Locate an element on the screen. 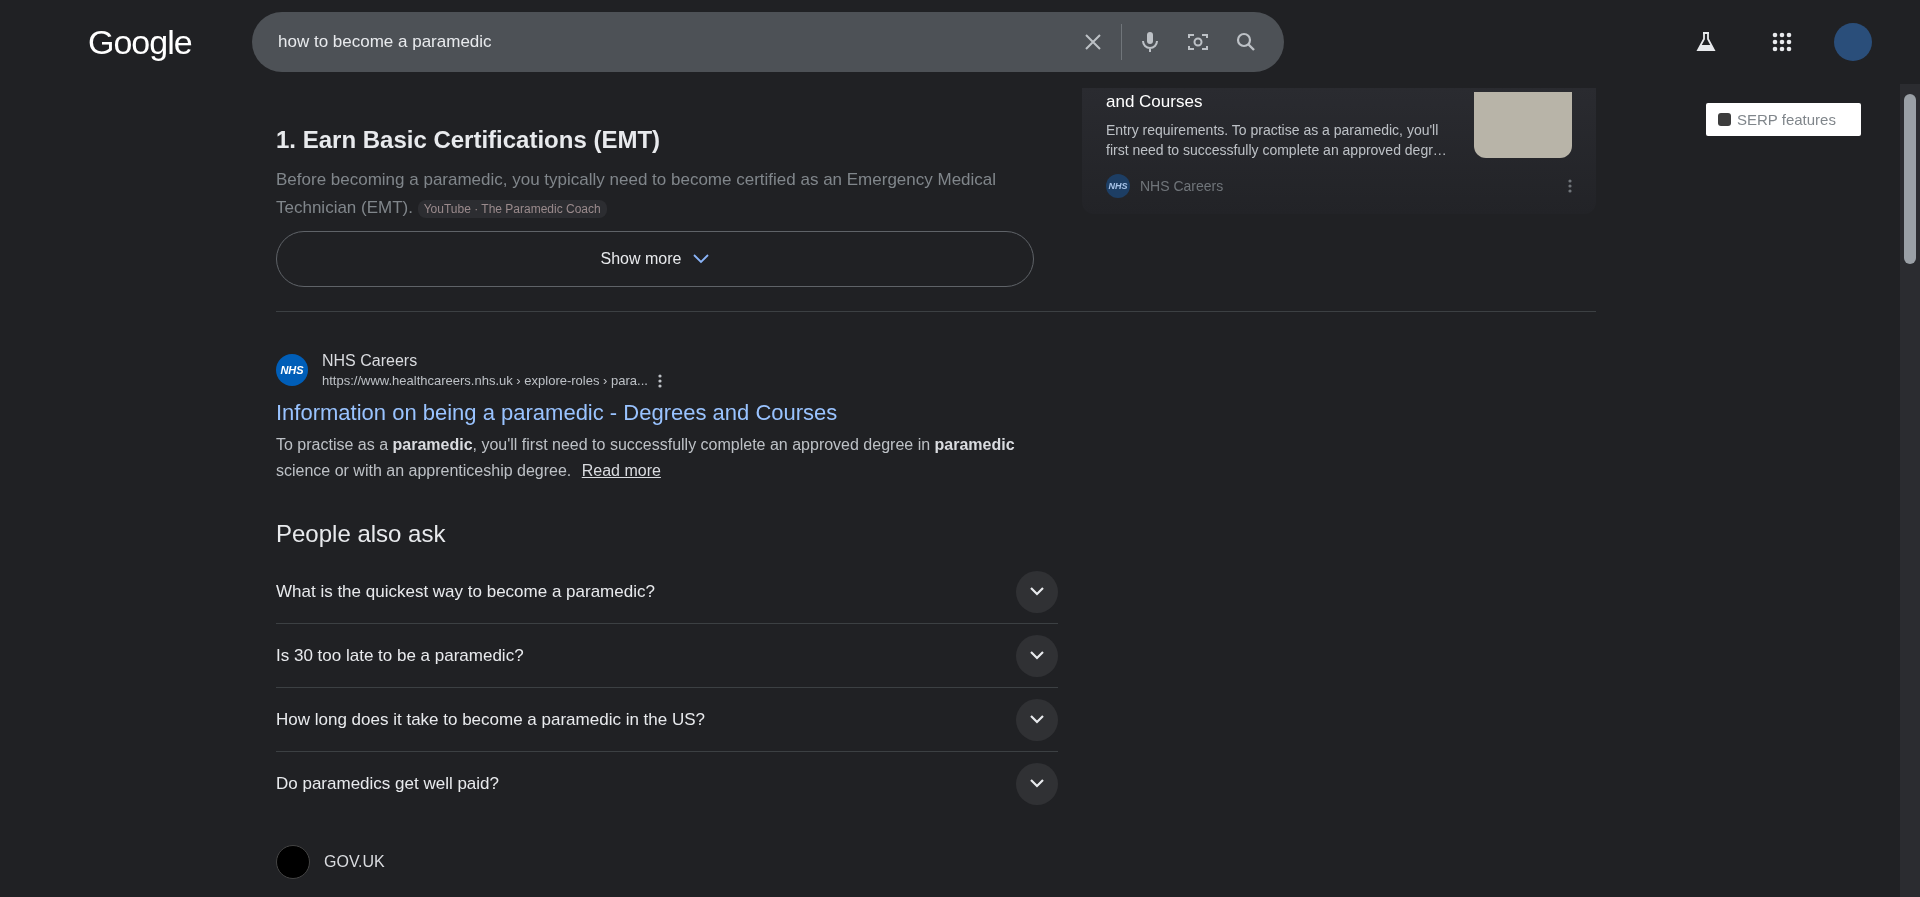 This screenshot has width=1920, height=897. question-item: What is the quickest way to become a paramedic? is located at coordinates (667, 592).